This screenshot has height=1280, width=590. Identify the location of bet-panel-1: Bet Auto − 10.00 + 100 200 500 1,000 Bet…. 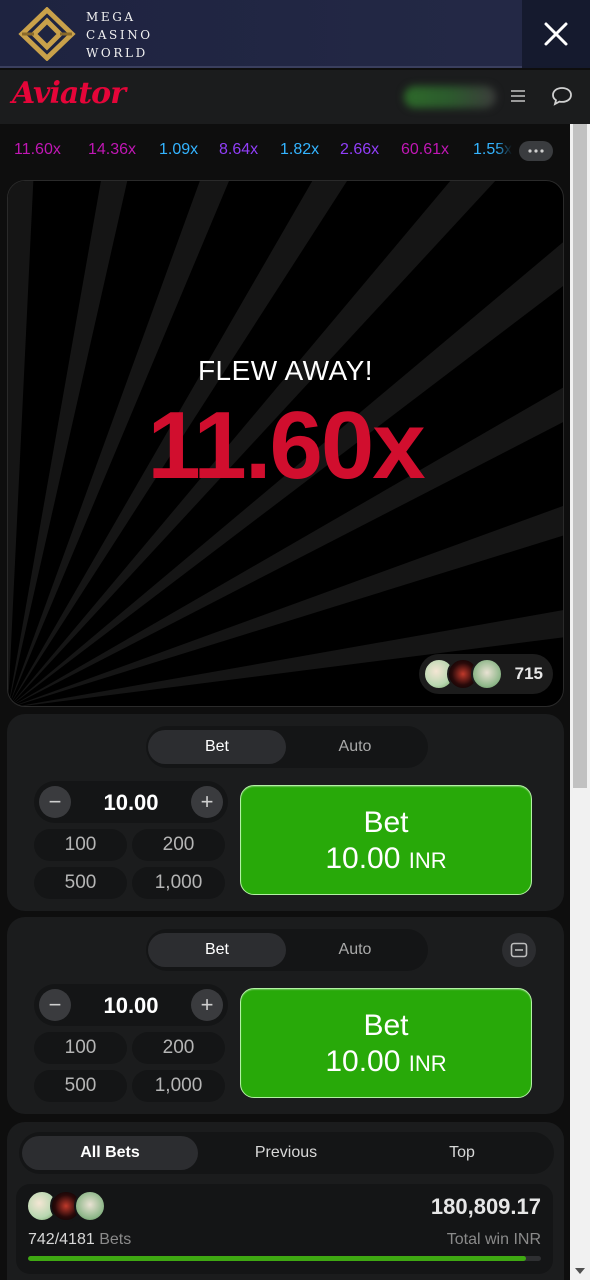
(285, 812).